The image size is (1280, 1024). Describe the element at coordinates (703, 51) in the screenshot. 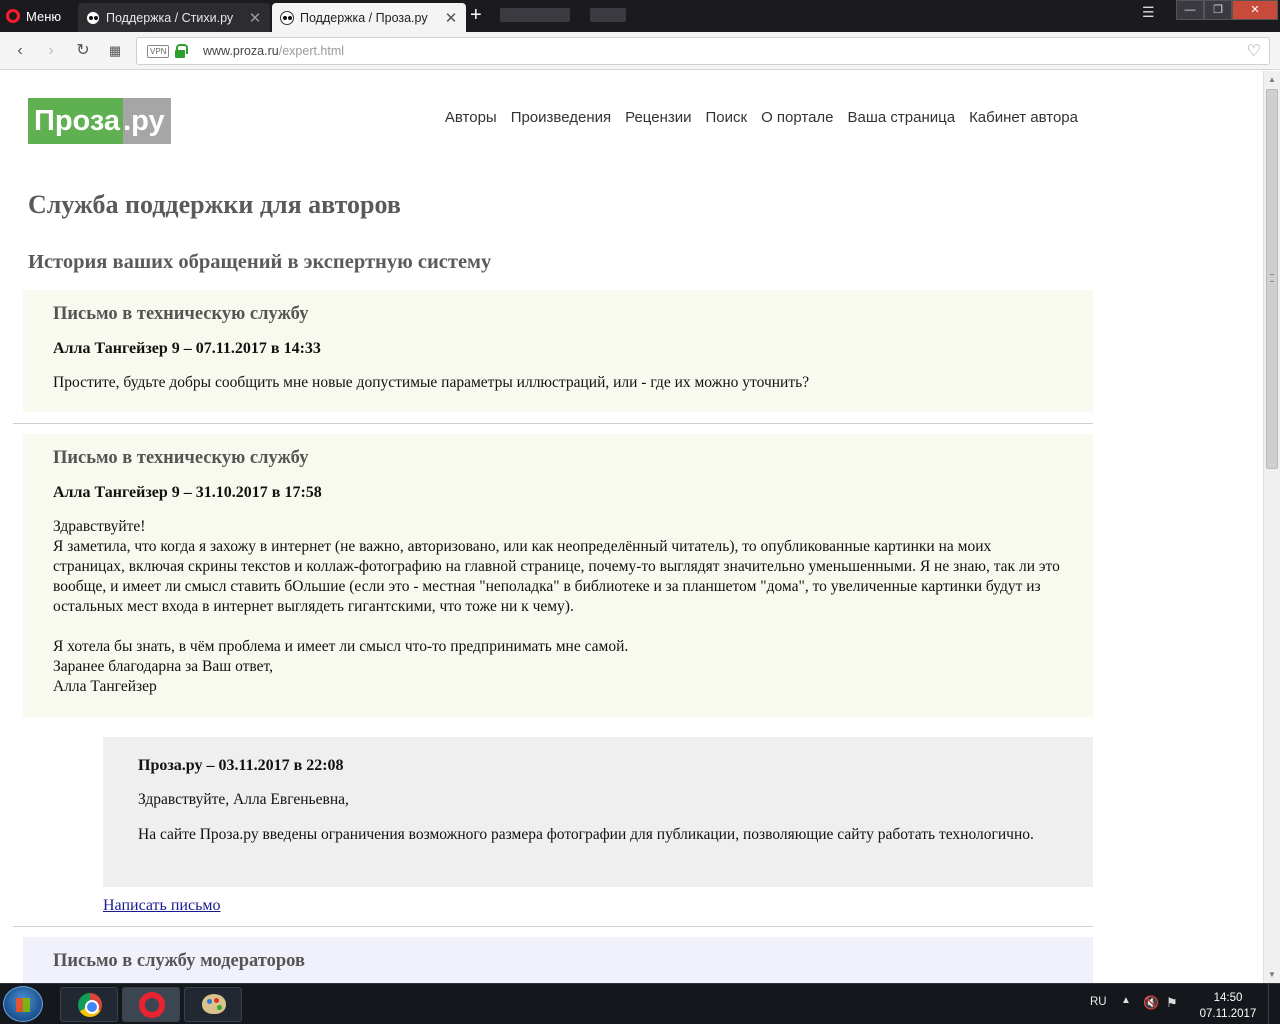

I see `address-bar: VPN www.proza.ru/expert.html ♡` at that location.